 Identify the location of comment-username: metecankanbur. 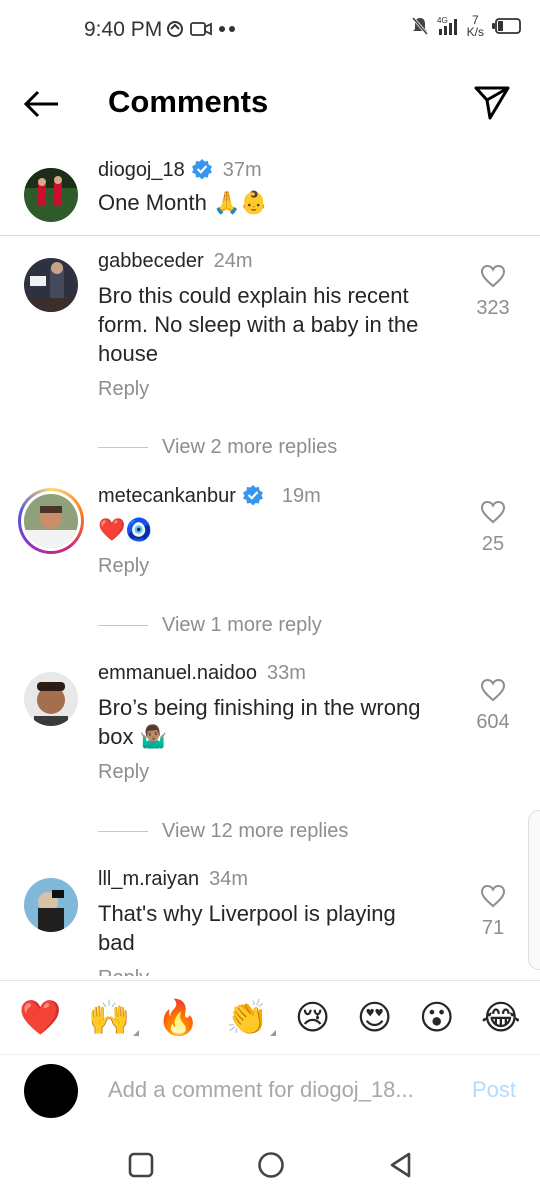
(167, 496).